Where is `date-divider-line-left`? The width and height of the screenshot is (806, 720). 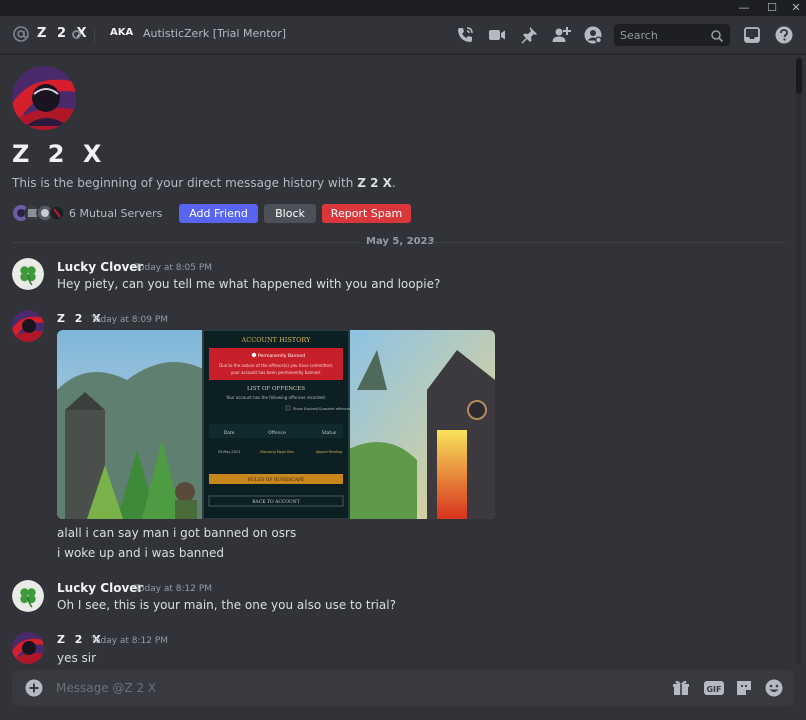
date-divider-line-left is located at coordinates (187, 242).